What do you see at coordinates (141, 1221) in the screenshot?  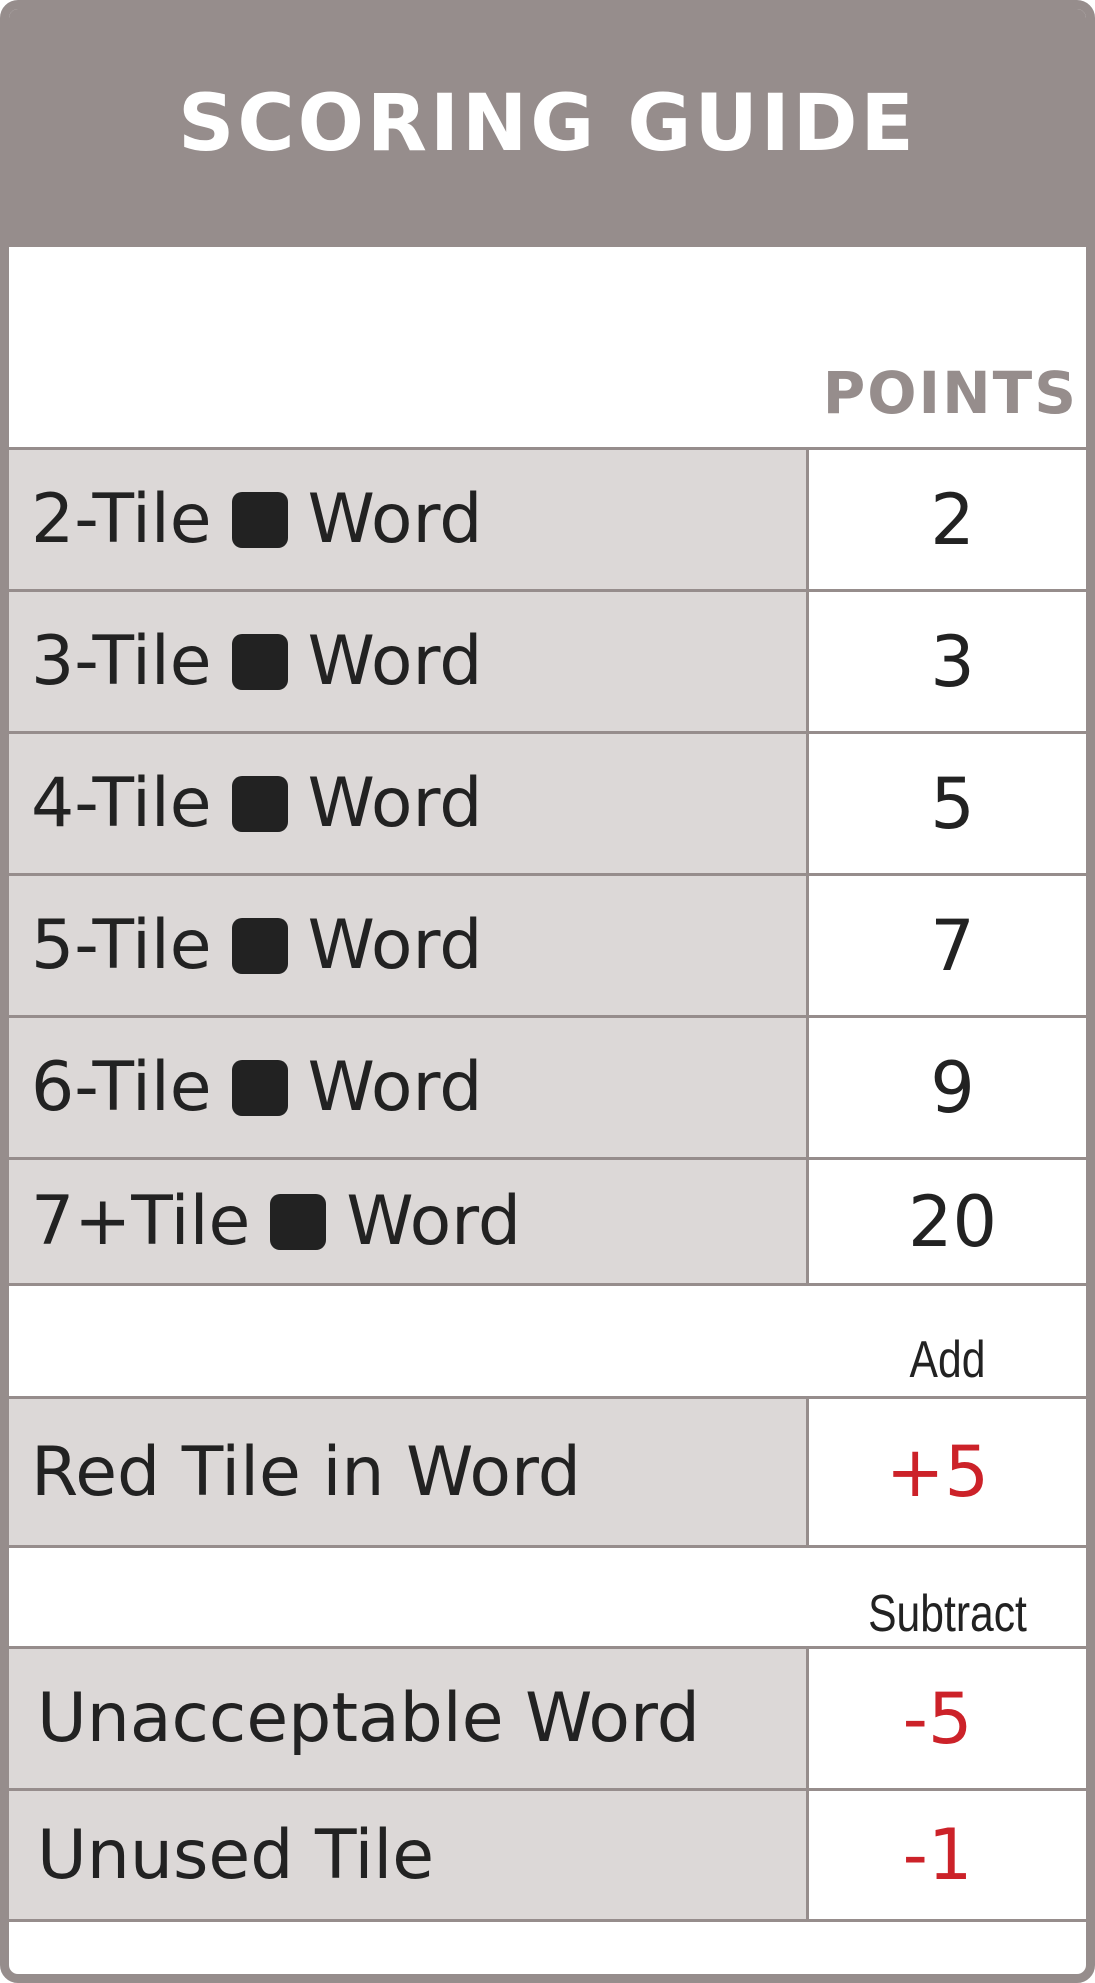 I see `tile-count-label: 7+Tile` at bounding box center [141, 1221].